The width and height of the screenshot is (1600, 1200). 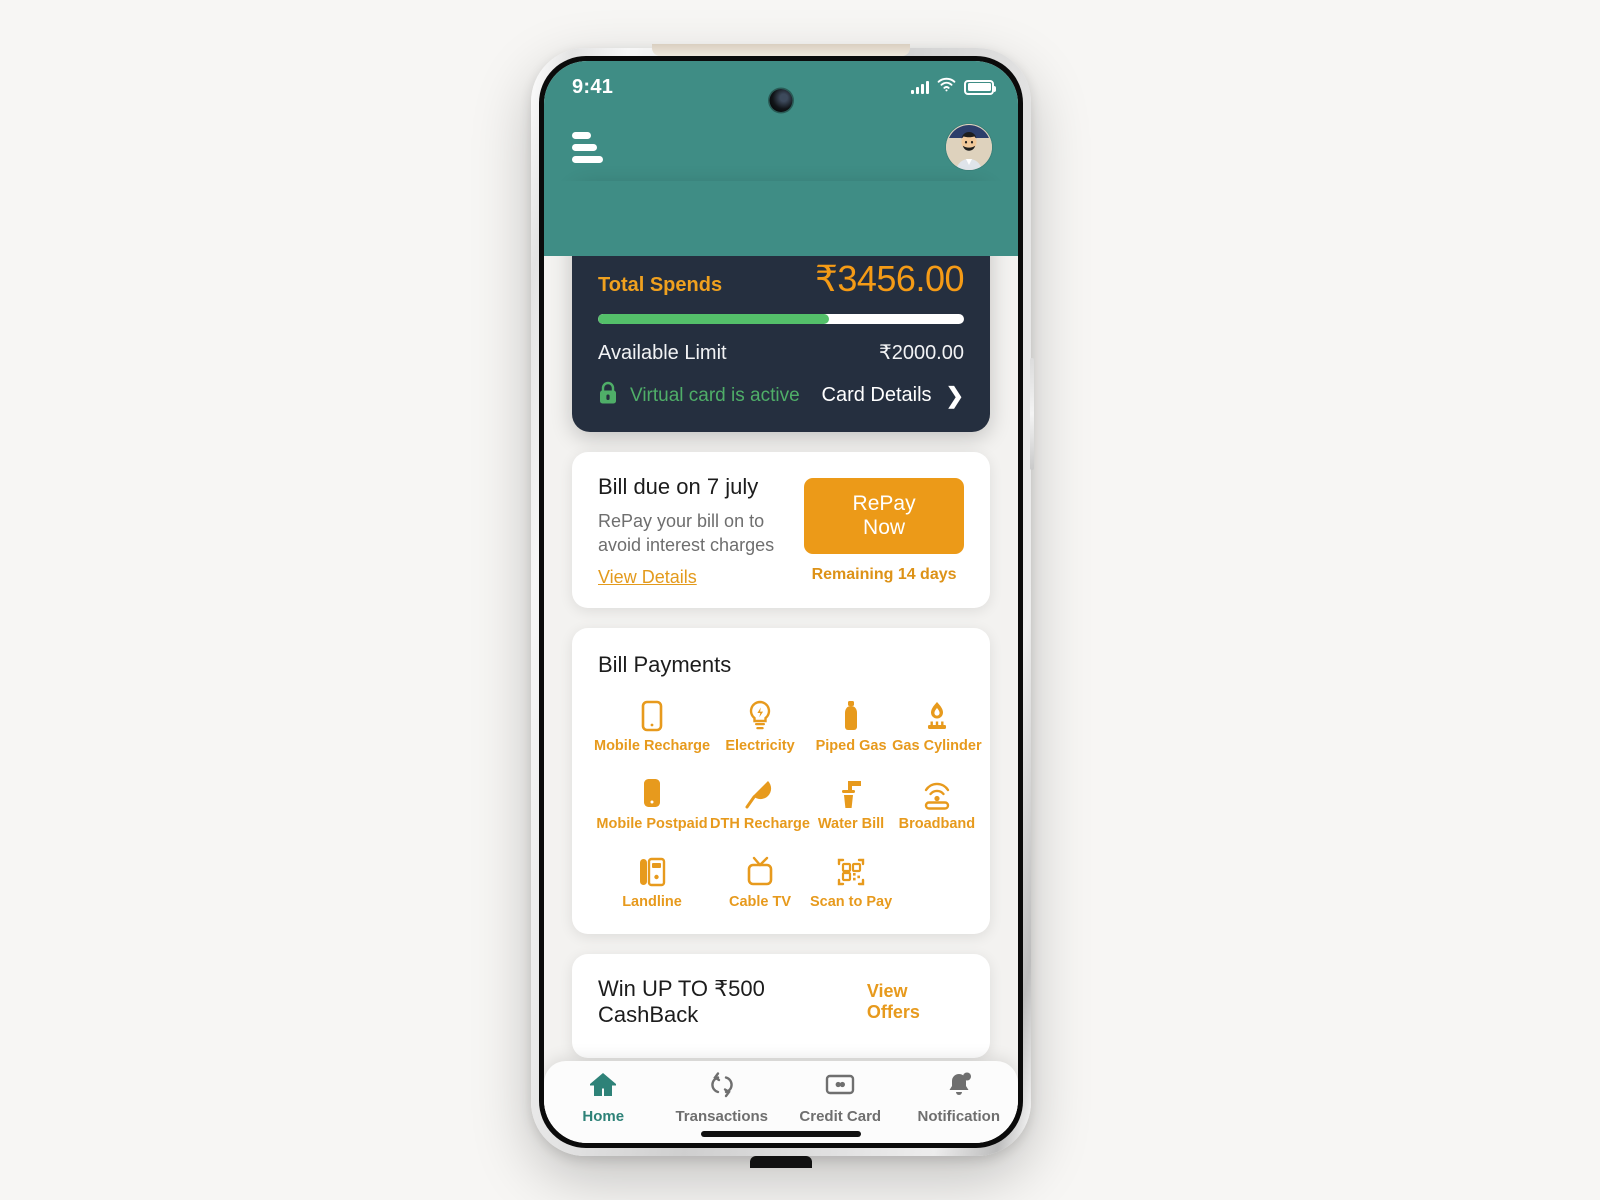 I want to click on hamburger-menu-icon, so click(x=587, y=147).